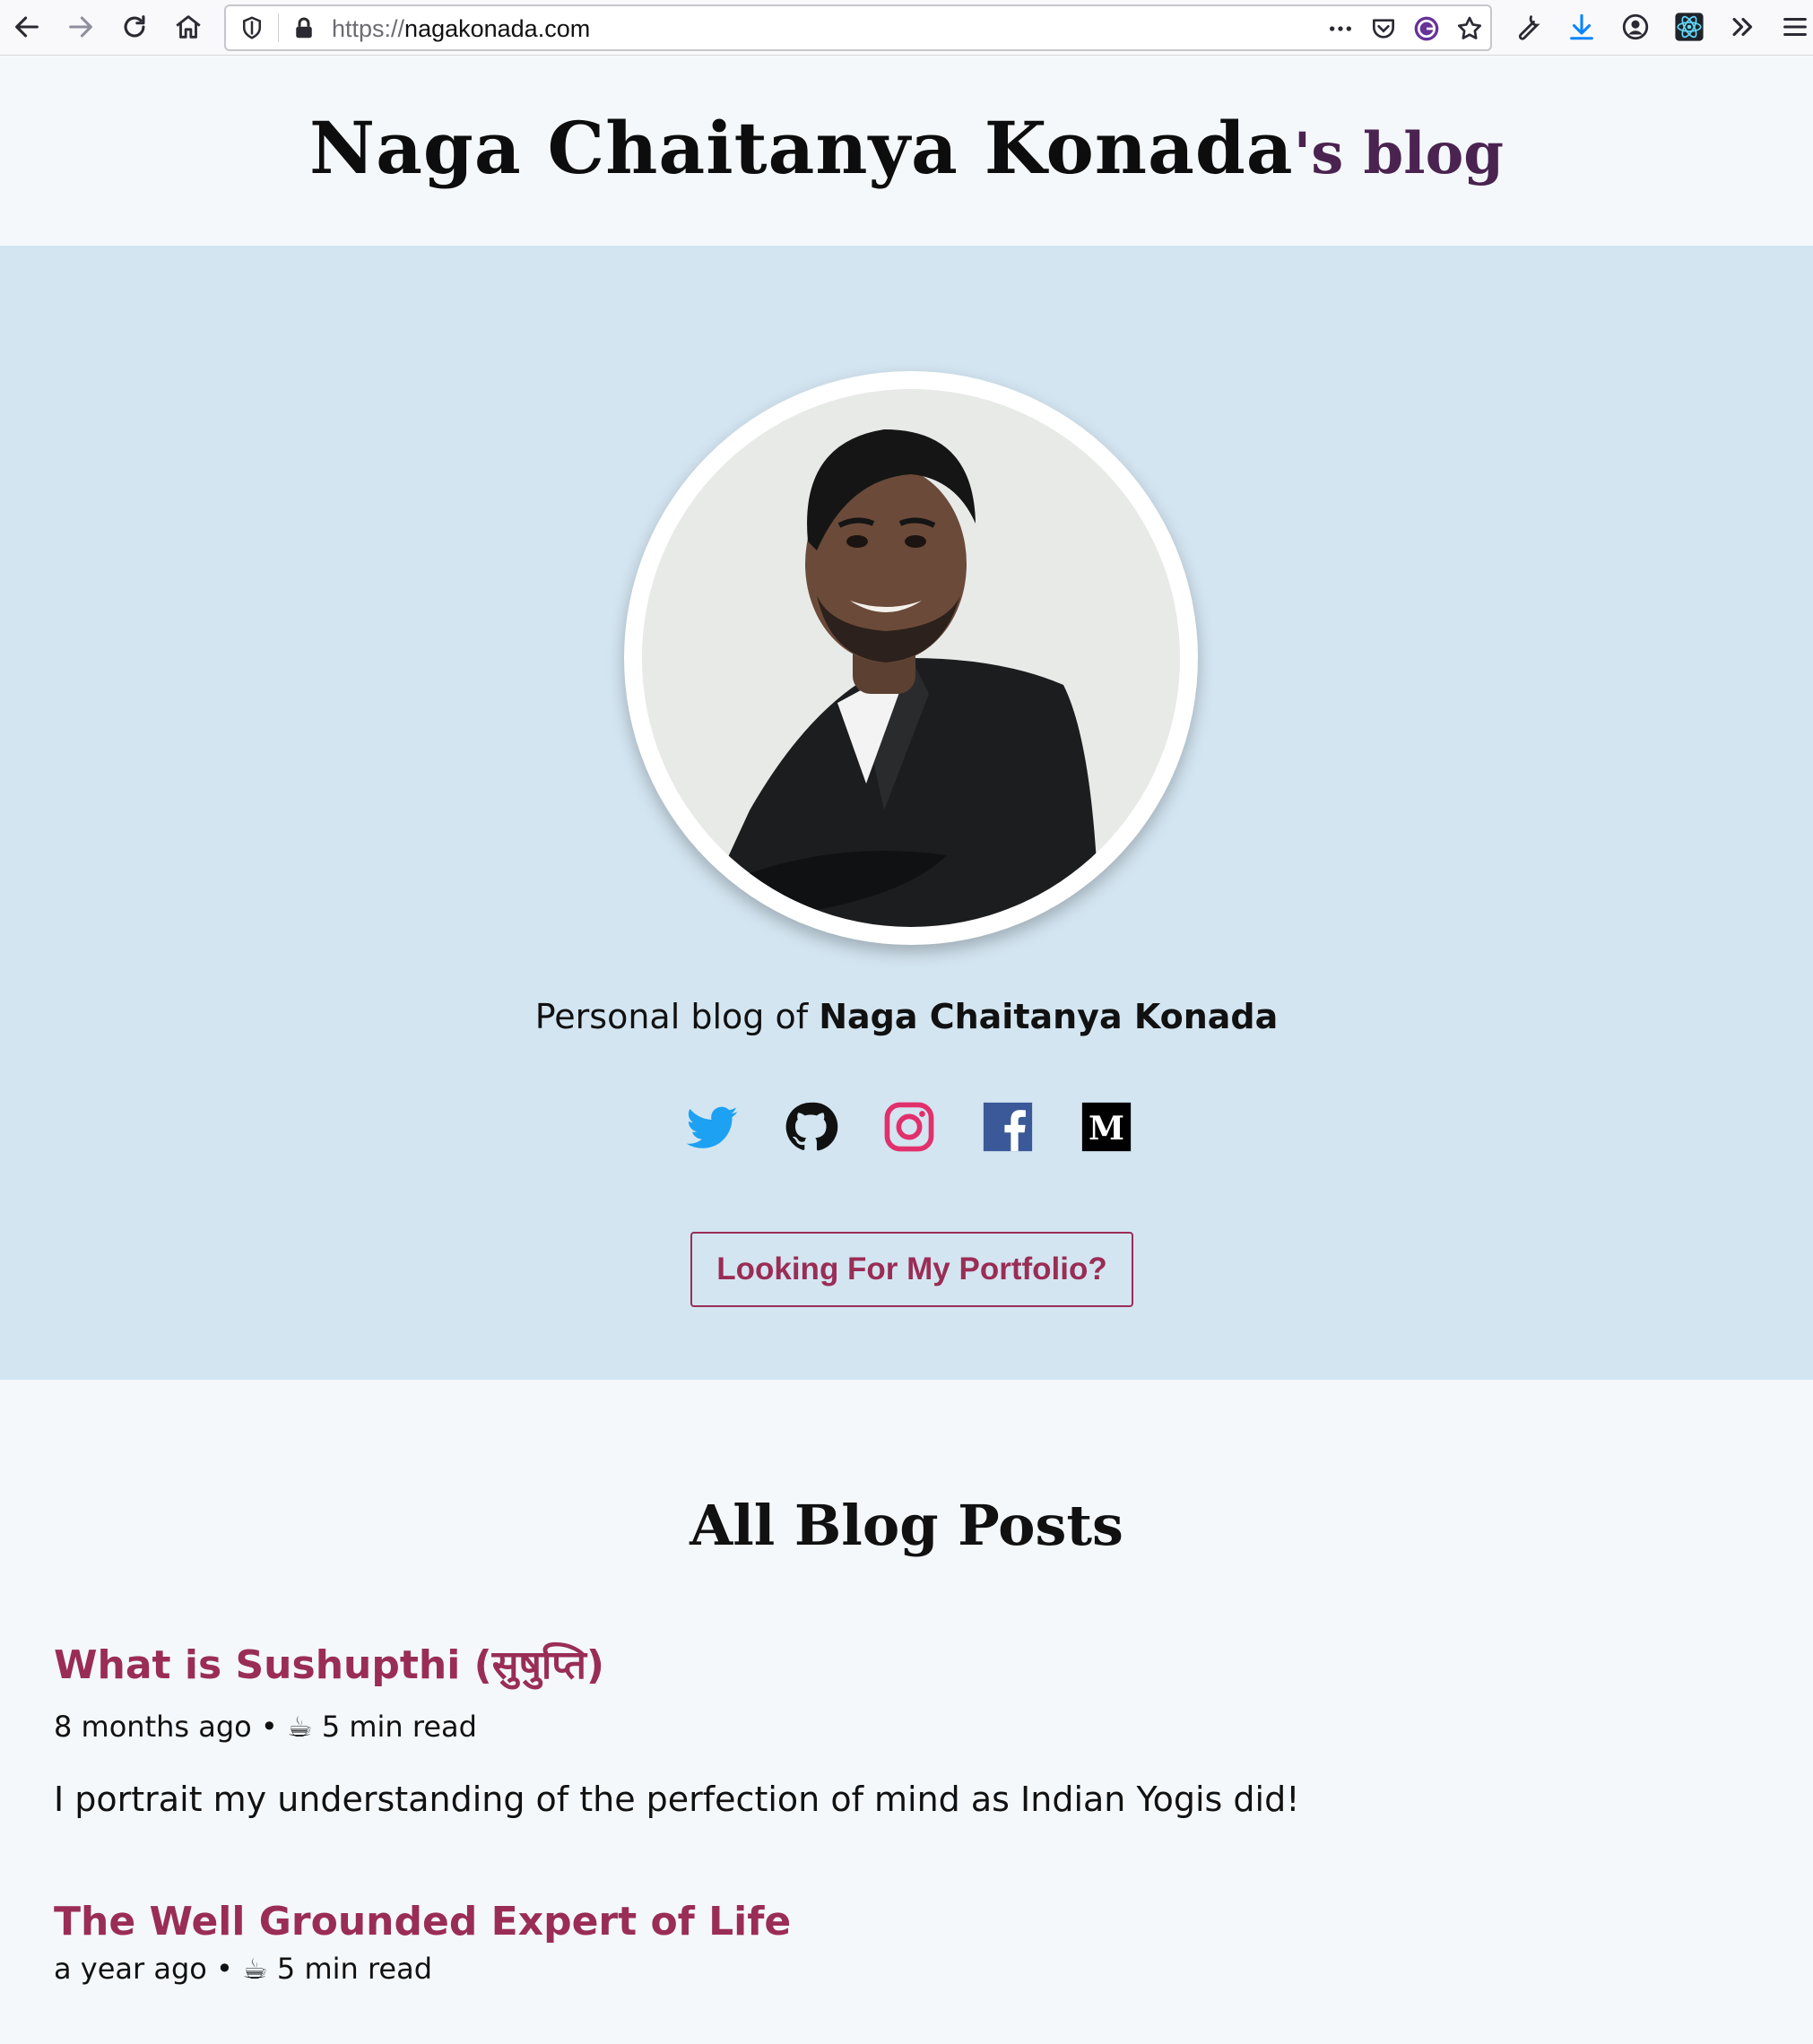 The width and height of the screenshot is (1813, 2044). Describe the element at coordinates (909, 1127) in the screenshot. I see `instagram-icon` at that location.